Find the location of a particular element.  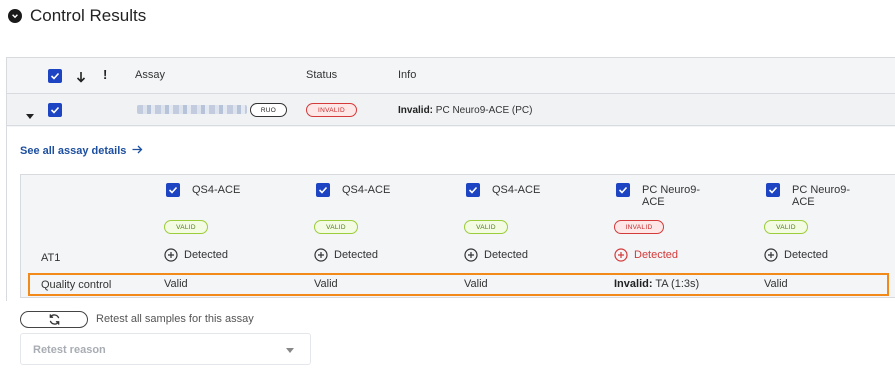

select-all-checkbox is located at coordinates (55, 76).